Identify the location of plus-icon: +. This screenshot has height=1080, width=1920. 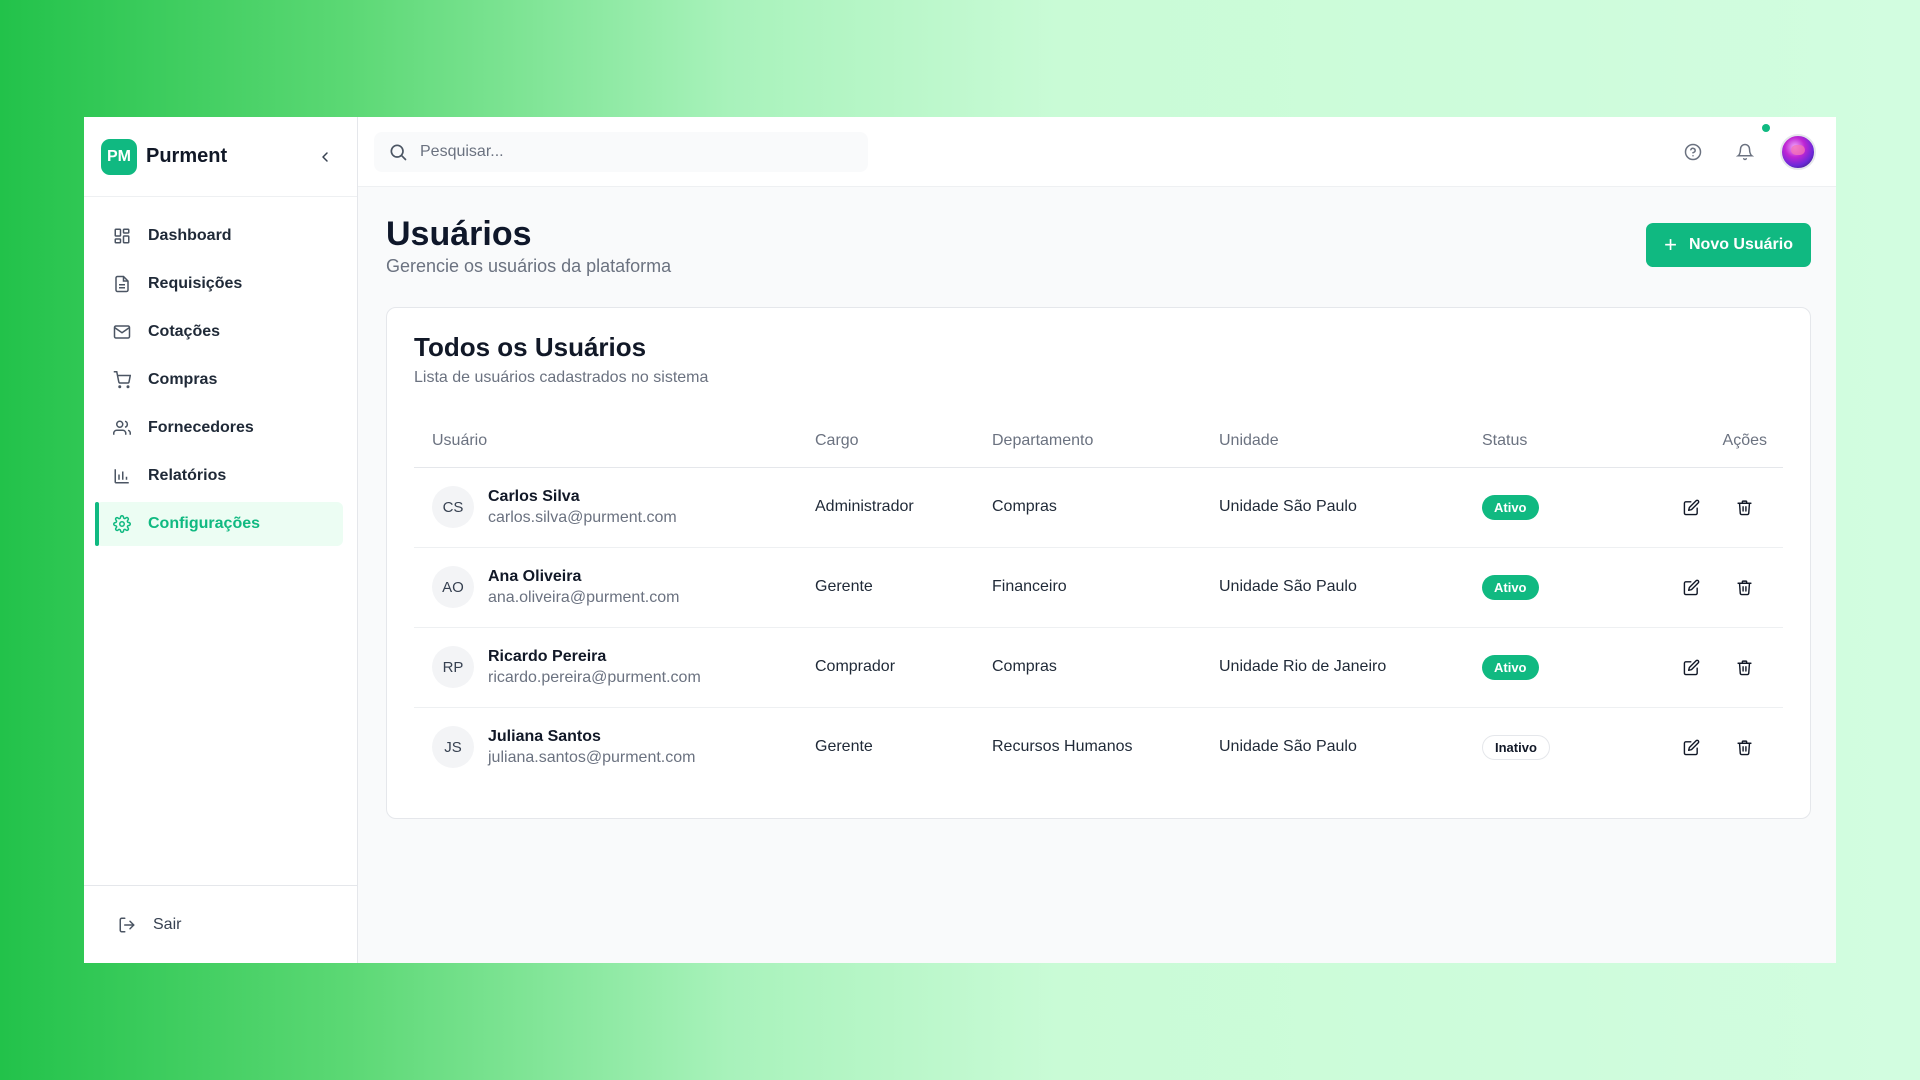
(1670, 244).